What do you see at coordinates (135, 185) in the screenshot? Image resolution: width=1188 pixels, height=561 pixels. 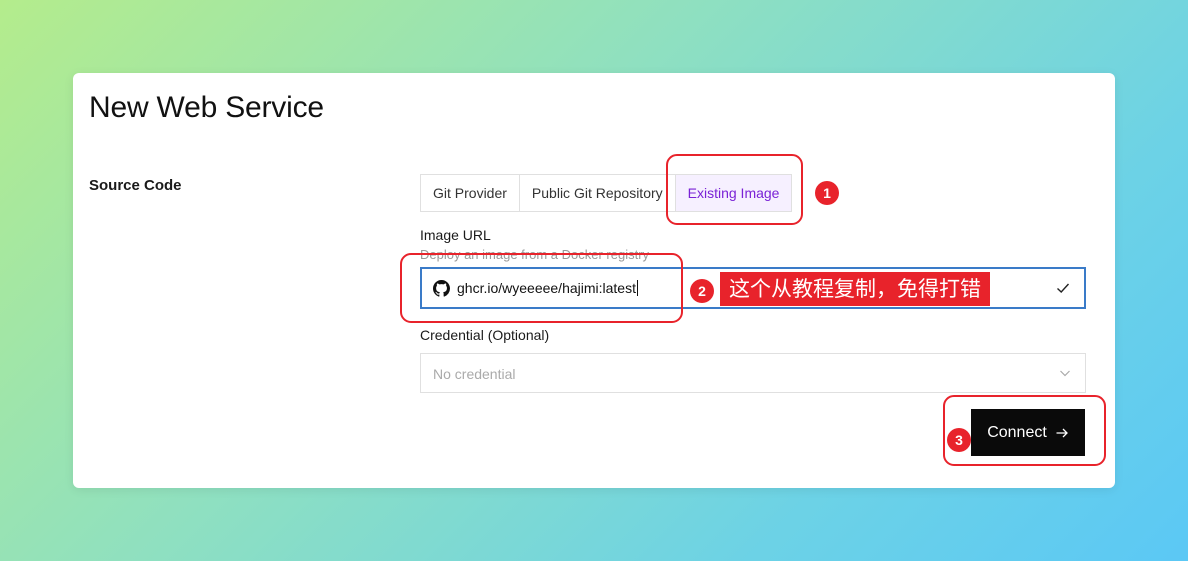 I see `section-label-source-code: Source Code` at bounding box center [135, 185].